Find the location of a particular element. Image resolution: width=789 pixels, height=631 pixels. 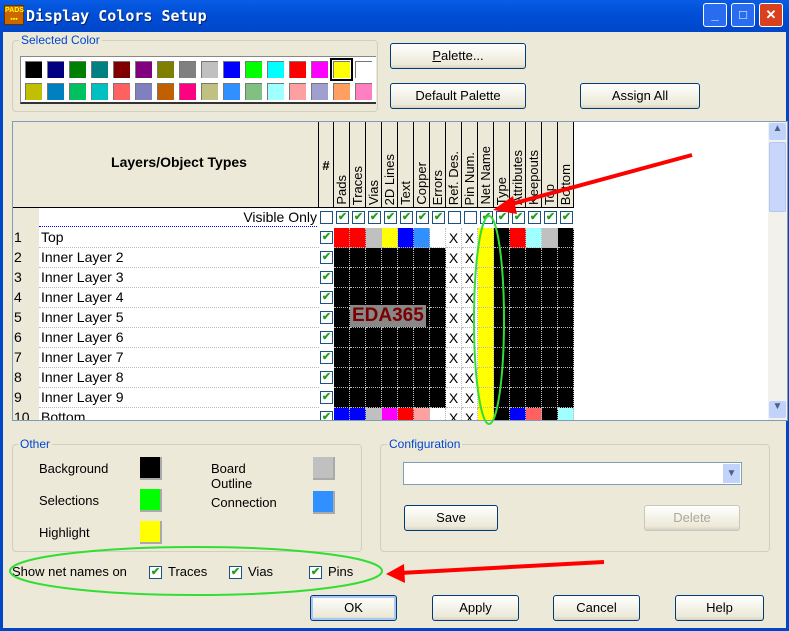

minimize-button: _ is located at coordinates (715, 15).